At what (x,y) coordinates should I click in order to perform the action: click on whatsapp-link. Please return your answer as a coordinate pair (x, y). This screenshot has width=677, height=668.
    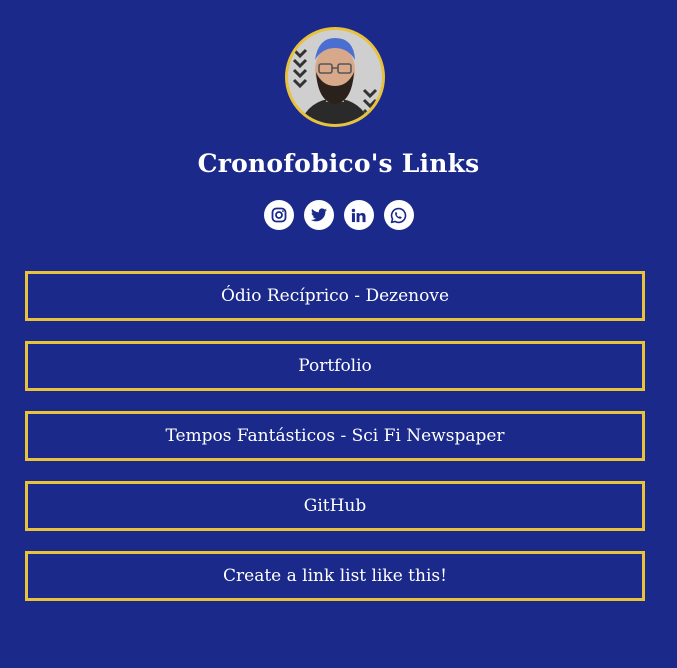
    Looking at the image, I should click on (398, 215).